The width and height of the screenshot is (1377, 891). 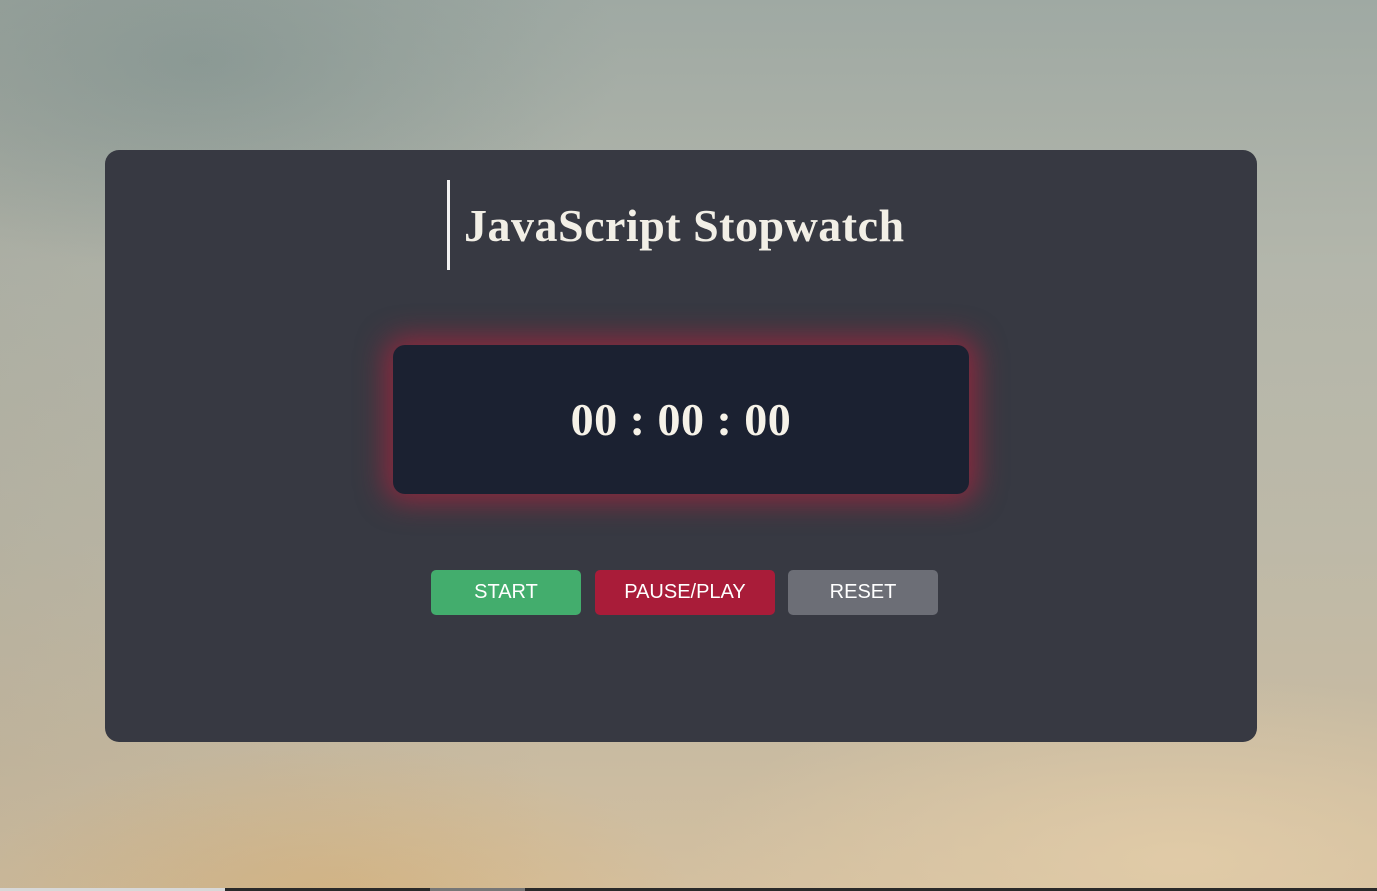 I want to click on time-readout: 00 : 00 : 00, so click(x=681, y=419).